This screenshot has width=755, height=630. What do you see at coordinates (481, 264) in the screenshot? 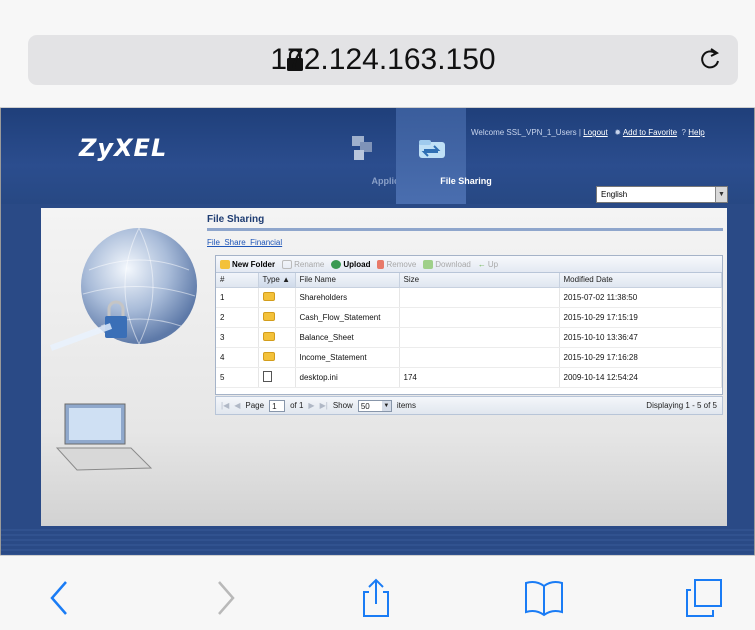
I see `up-arrow-icon: ←` at bounding box center [481, 264].